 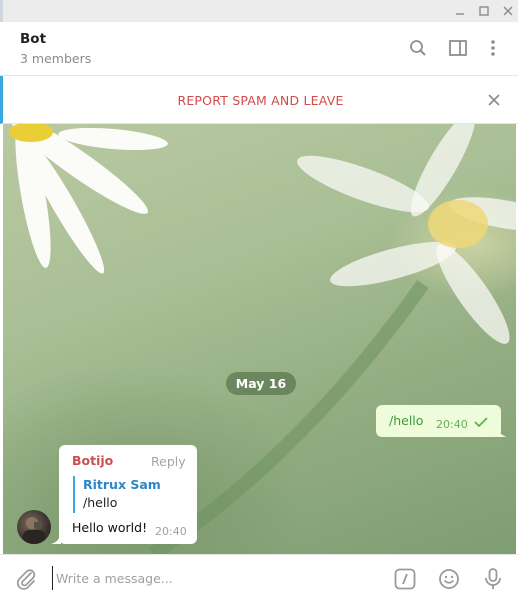 I want to click on chat-header: Bot 3 members, so click(x=259, y=49).